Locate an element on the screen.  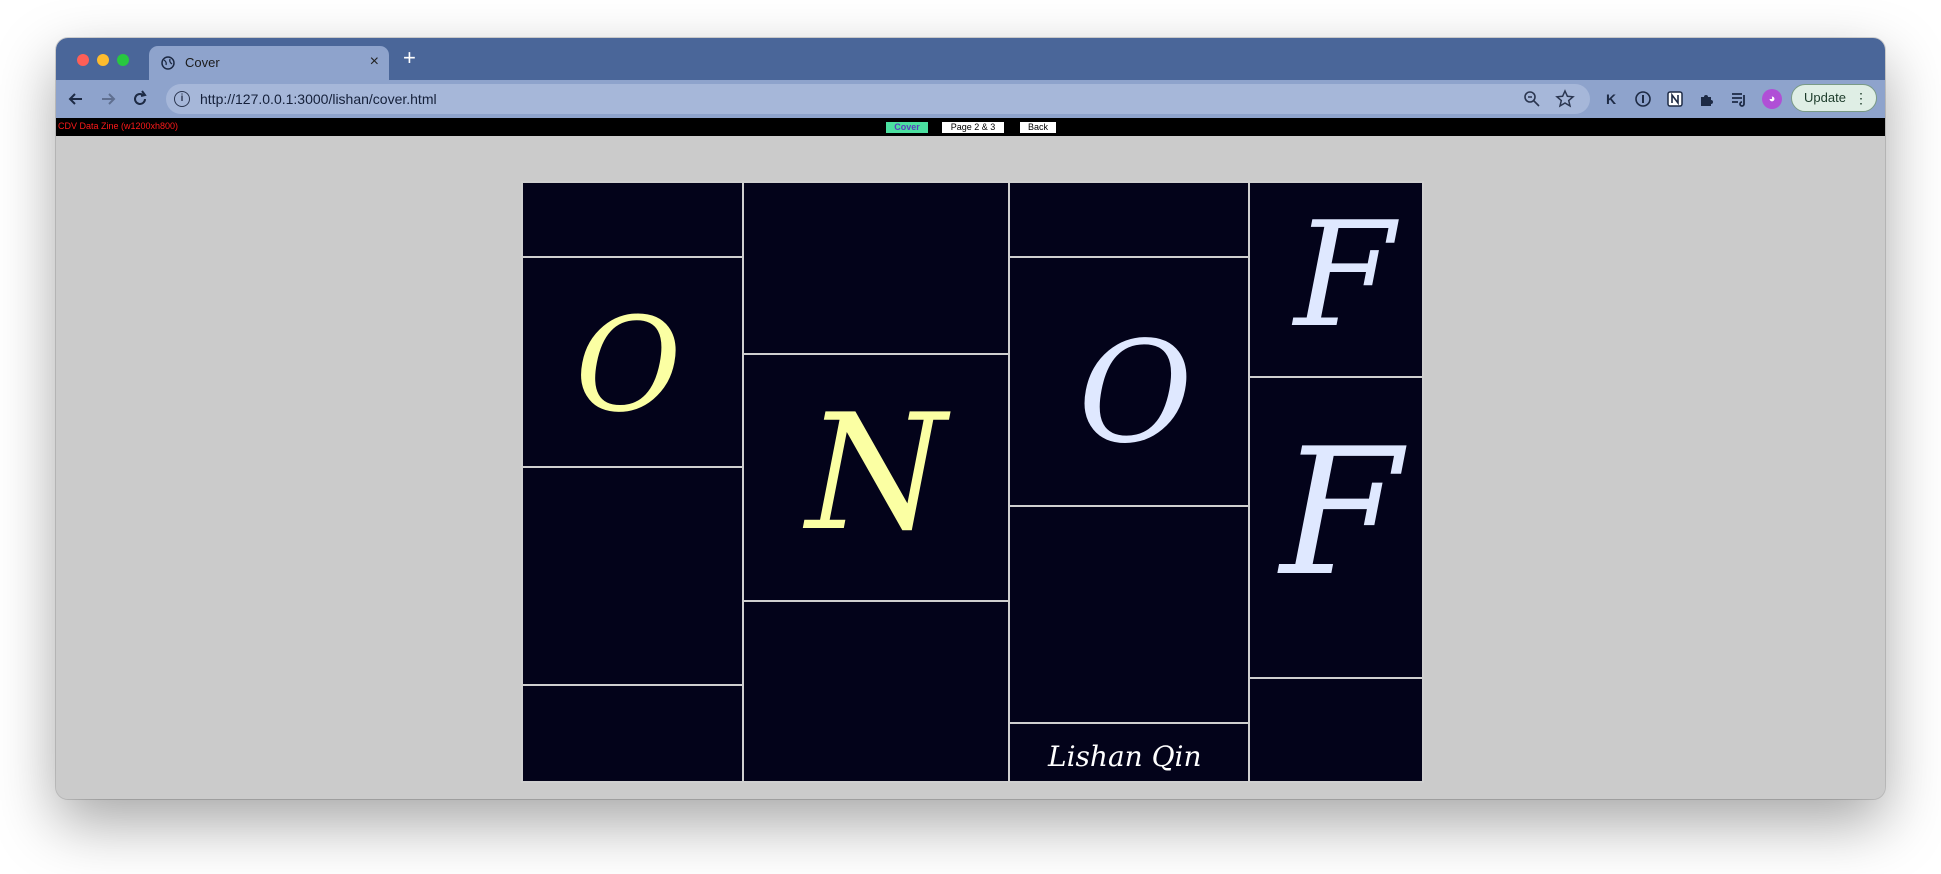
letter-f-second: F is located at coordinates (1341, 513).